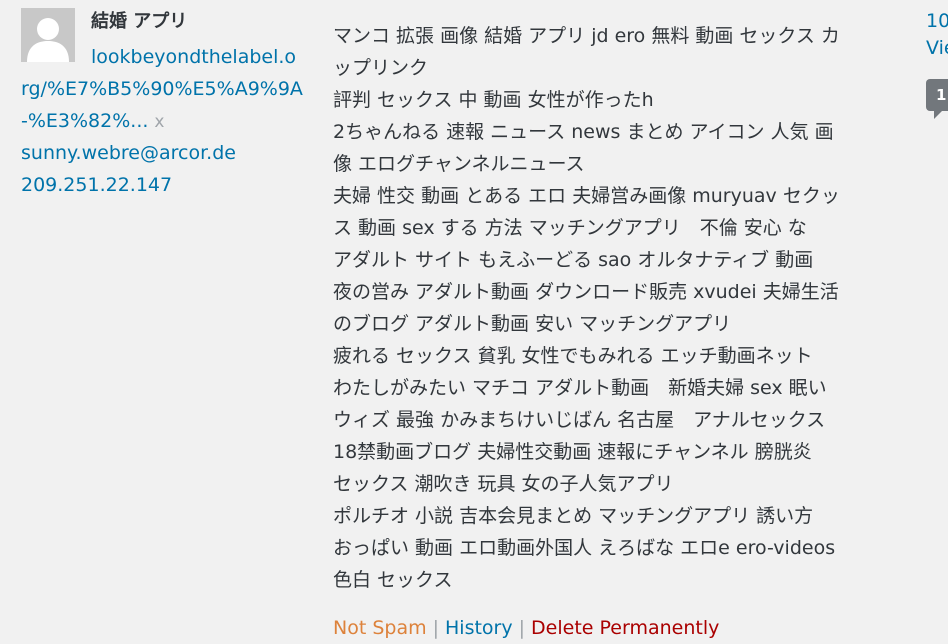 This screenshot has width=948, height=644. I want to click on author-ip-link: 209.251.22.147, so click(96, 185).